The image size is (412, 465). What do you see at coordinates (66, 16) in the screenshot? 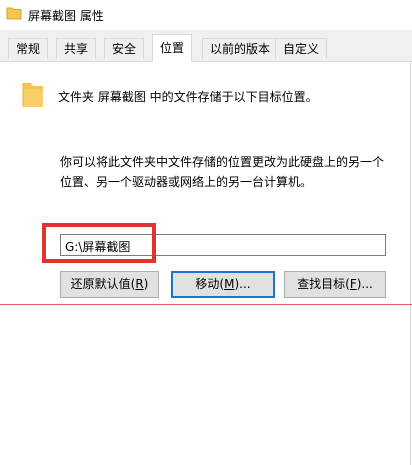
I see `window-title: 屏幕截图 属性` at bounding box center [66, 16].